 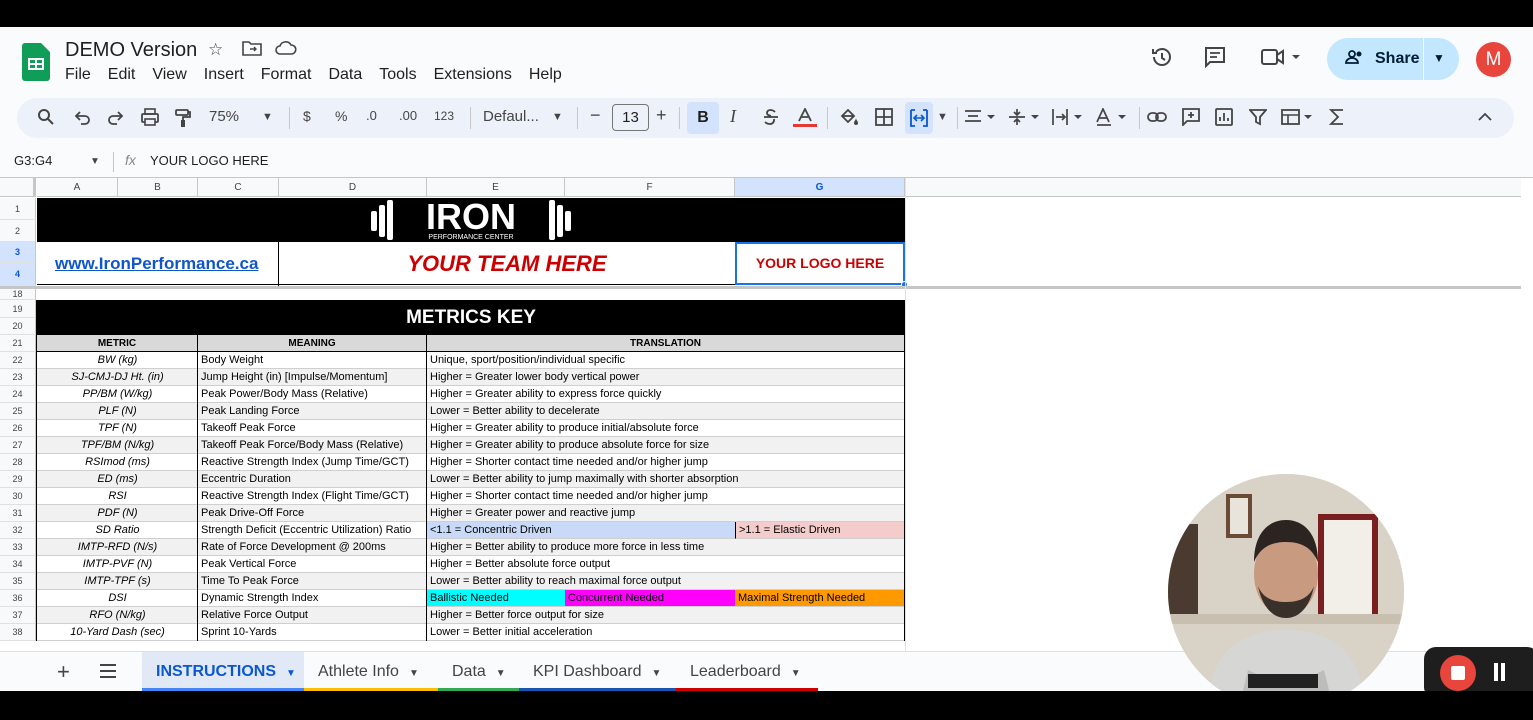 I want to click on column-header-d: D, so click(x=353, y=187).